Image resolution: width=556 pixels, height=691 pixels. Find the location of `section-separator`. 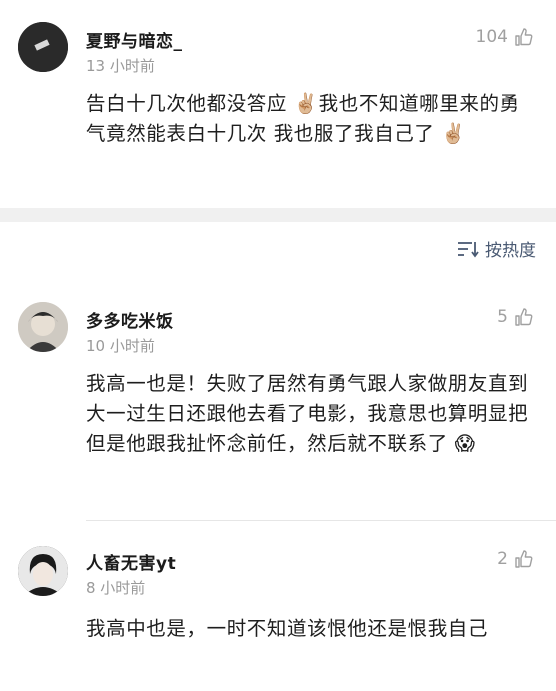

section-separator is located at coordinates (278, 215).